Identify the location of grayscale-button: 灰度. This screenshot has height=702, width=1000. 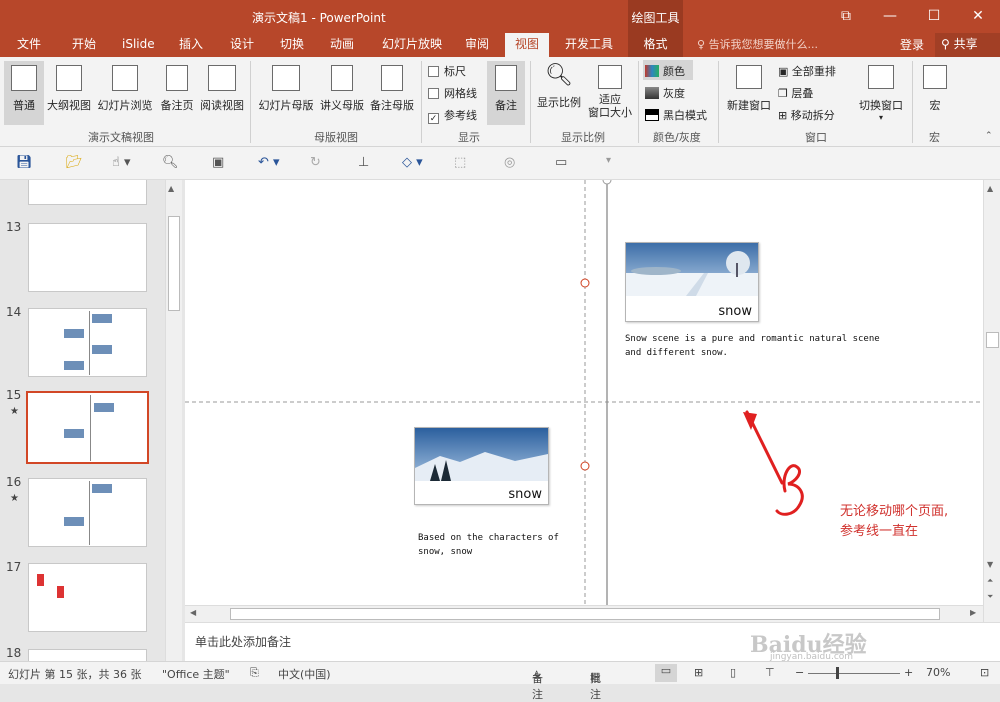
(665, 93).